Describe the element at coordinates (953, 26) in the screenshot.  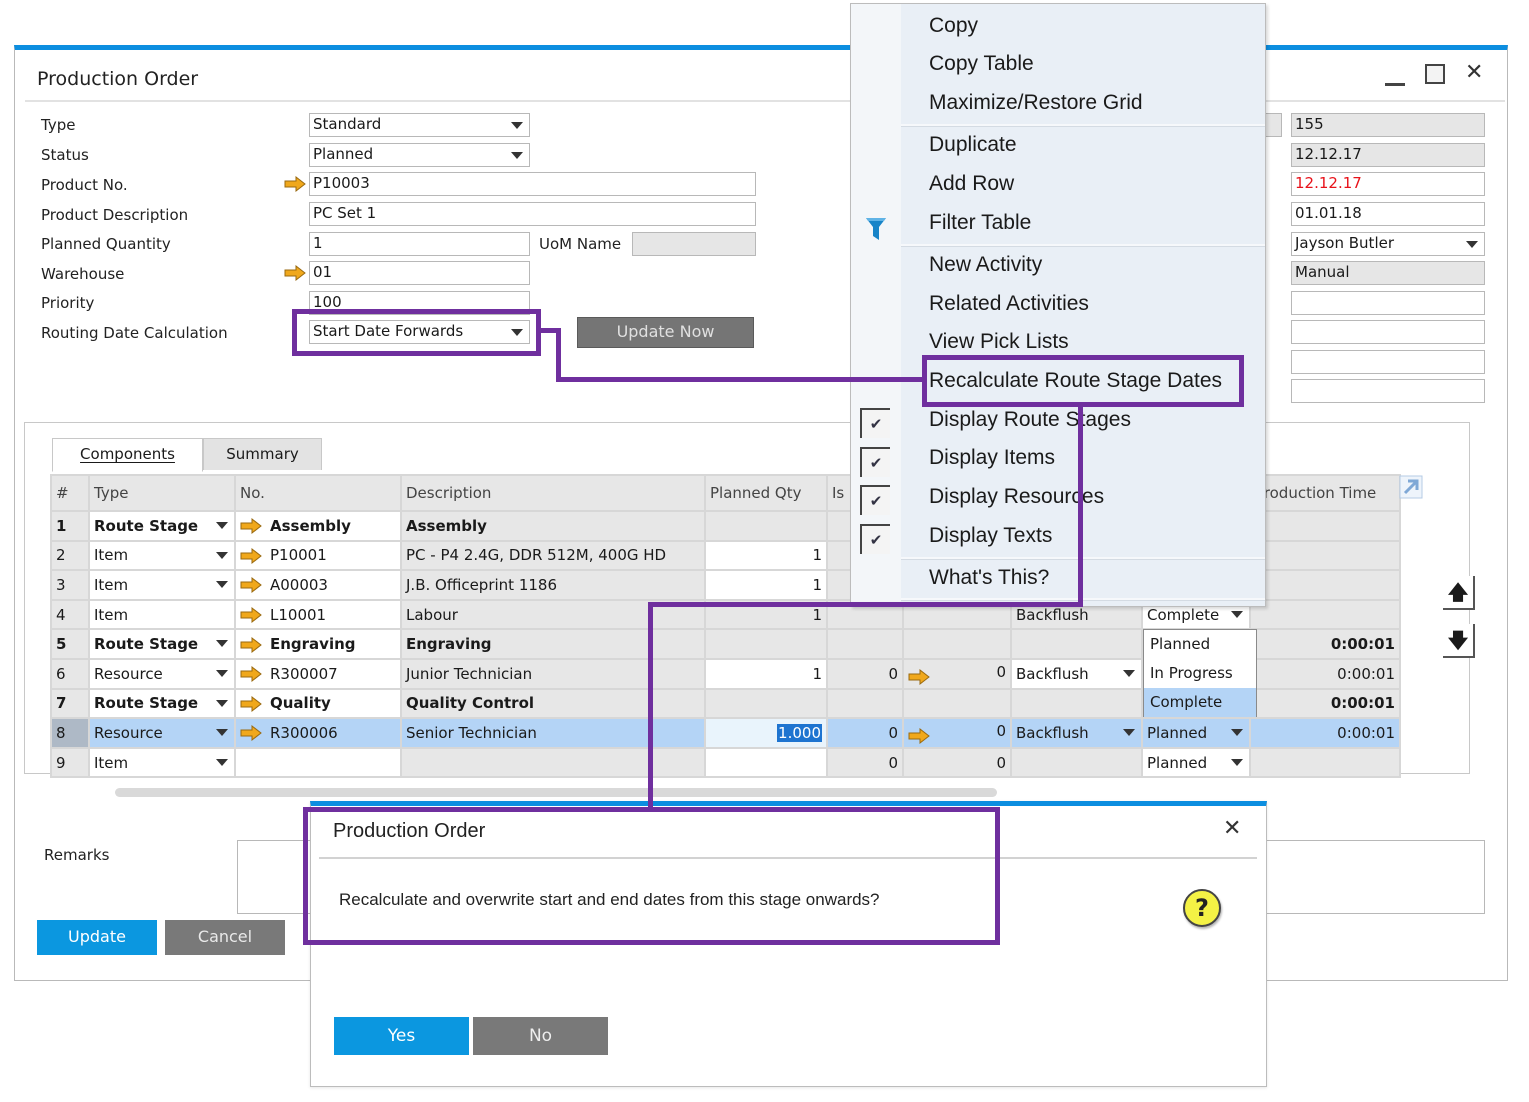
I see `menu-item-copy: Copy` at that location.